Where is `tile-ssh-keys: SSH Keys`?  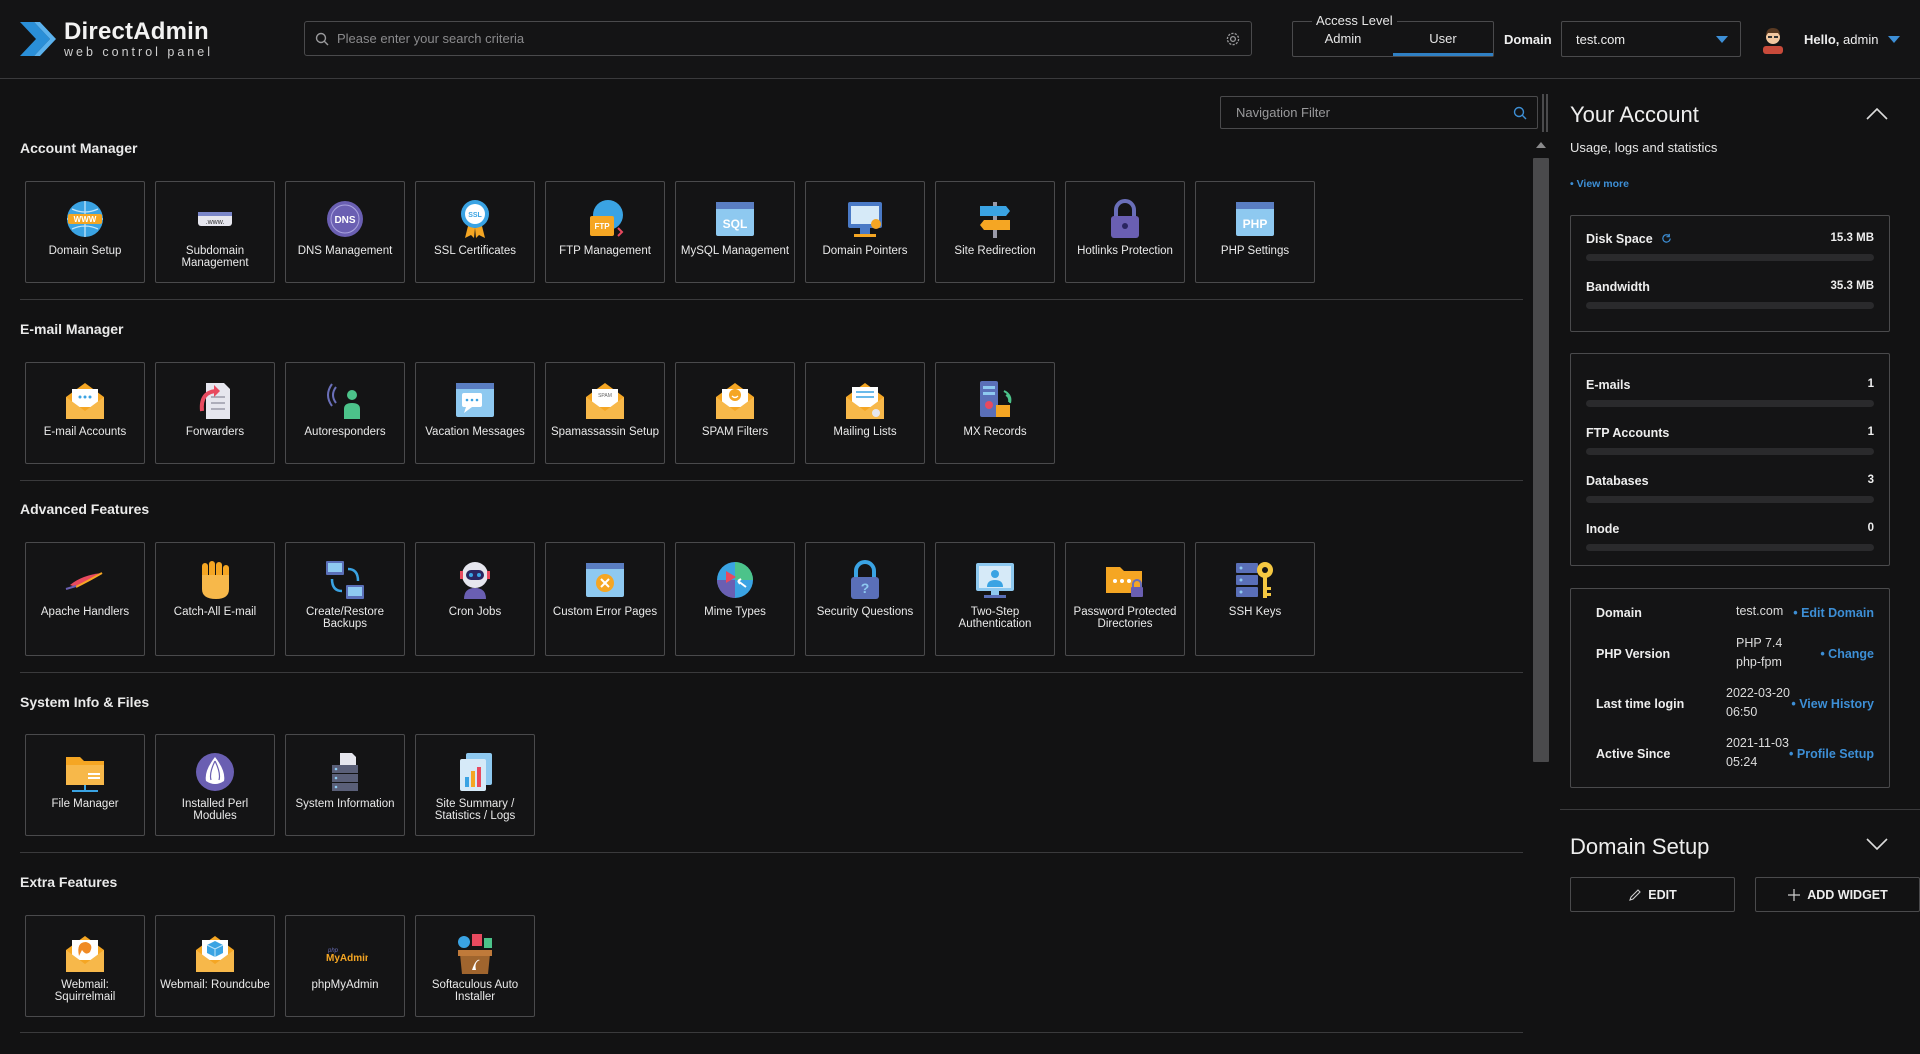
tile-ssh-keys: SSH Keys is located at coordinates (1255, 599).